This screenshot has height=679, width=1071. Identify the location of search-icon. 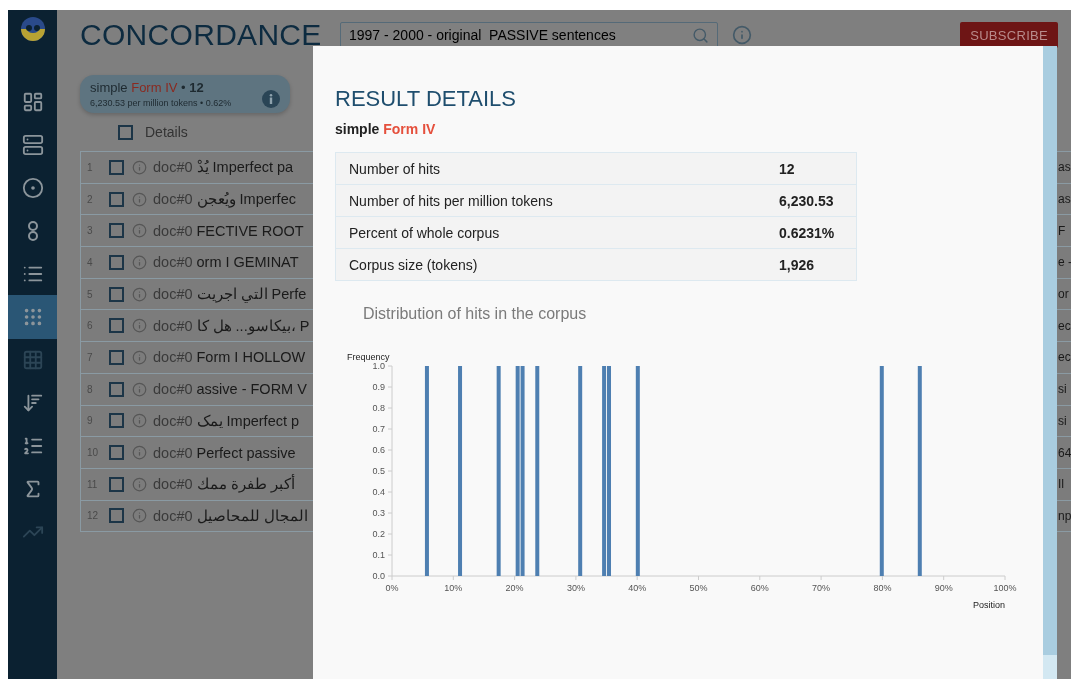
(700, 35).